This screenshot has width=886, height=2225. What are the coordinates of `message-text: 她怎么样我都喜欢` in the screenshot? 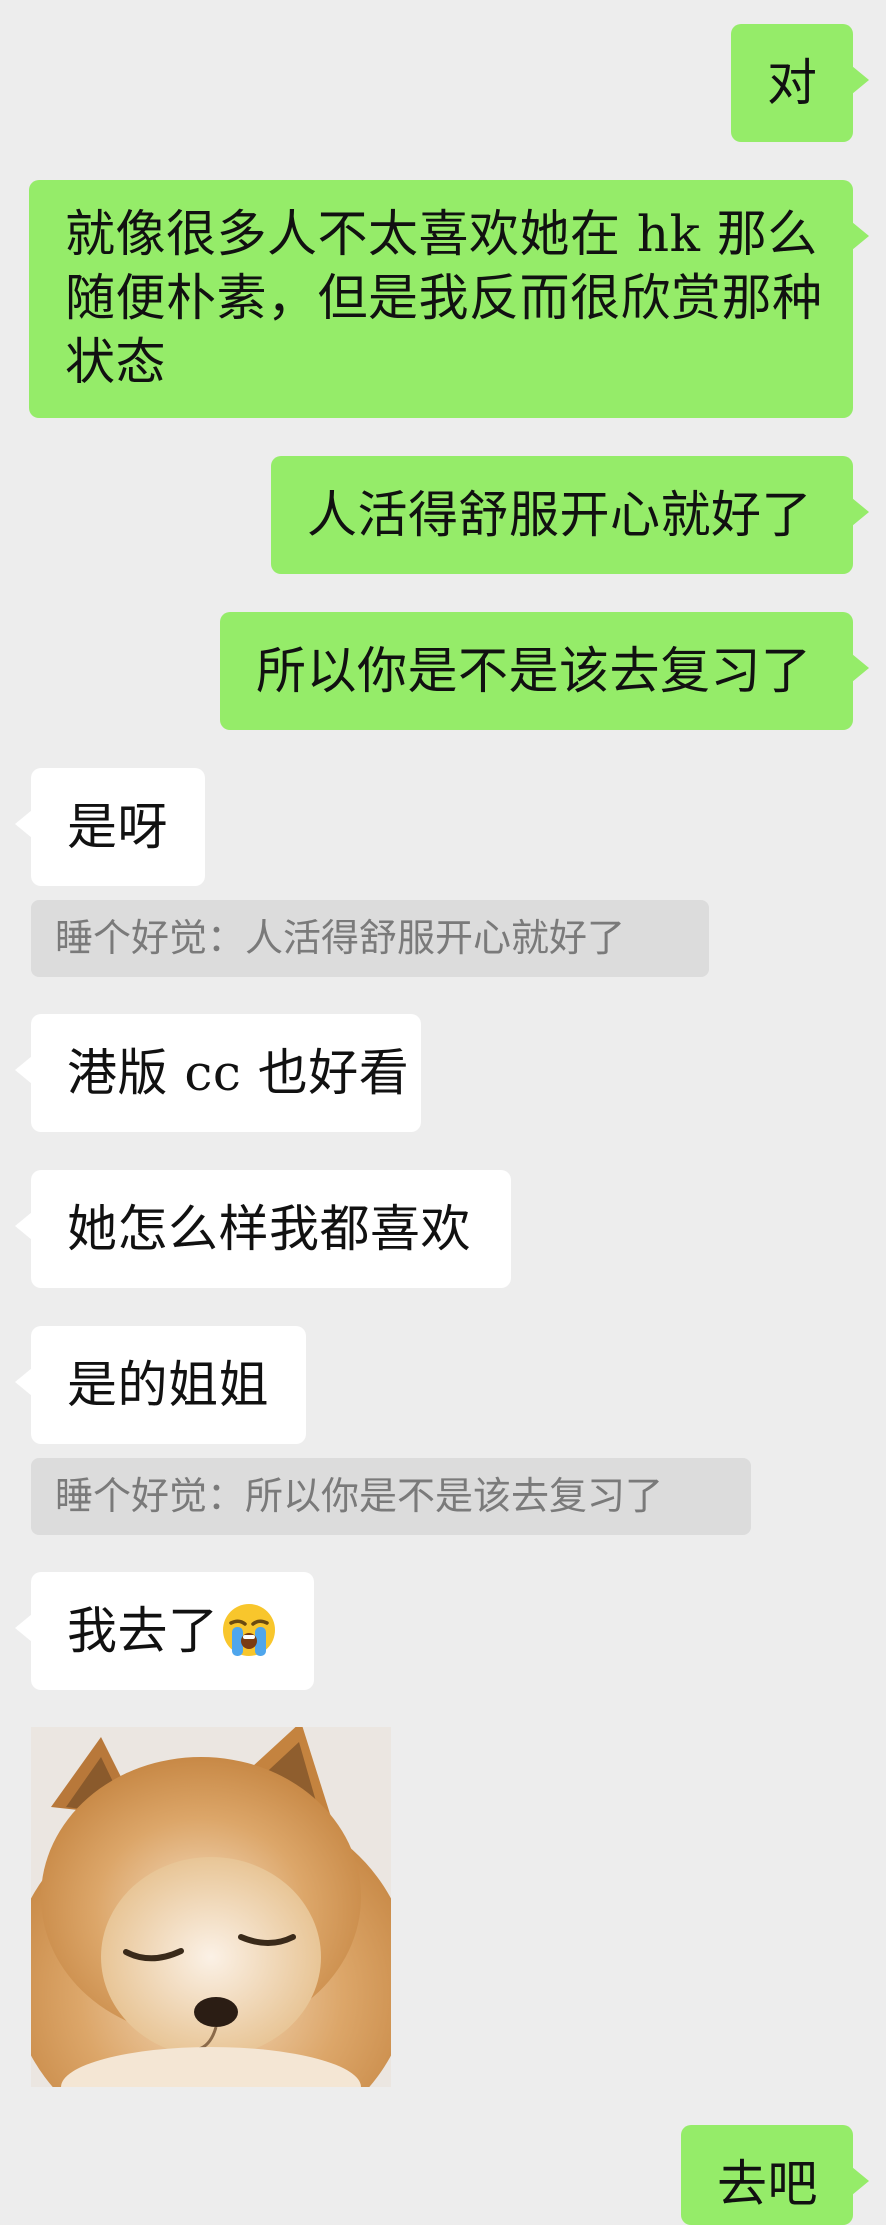 It's located at (269, 1229).